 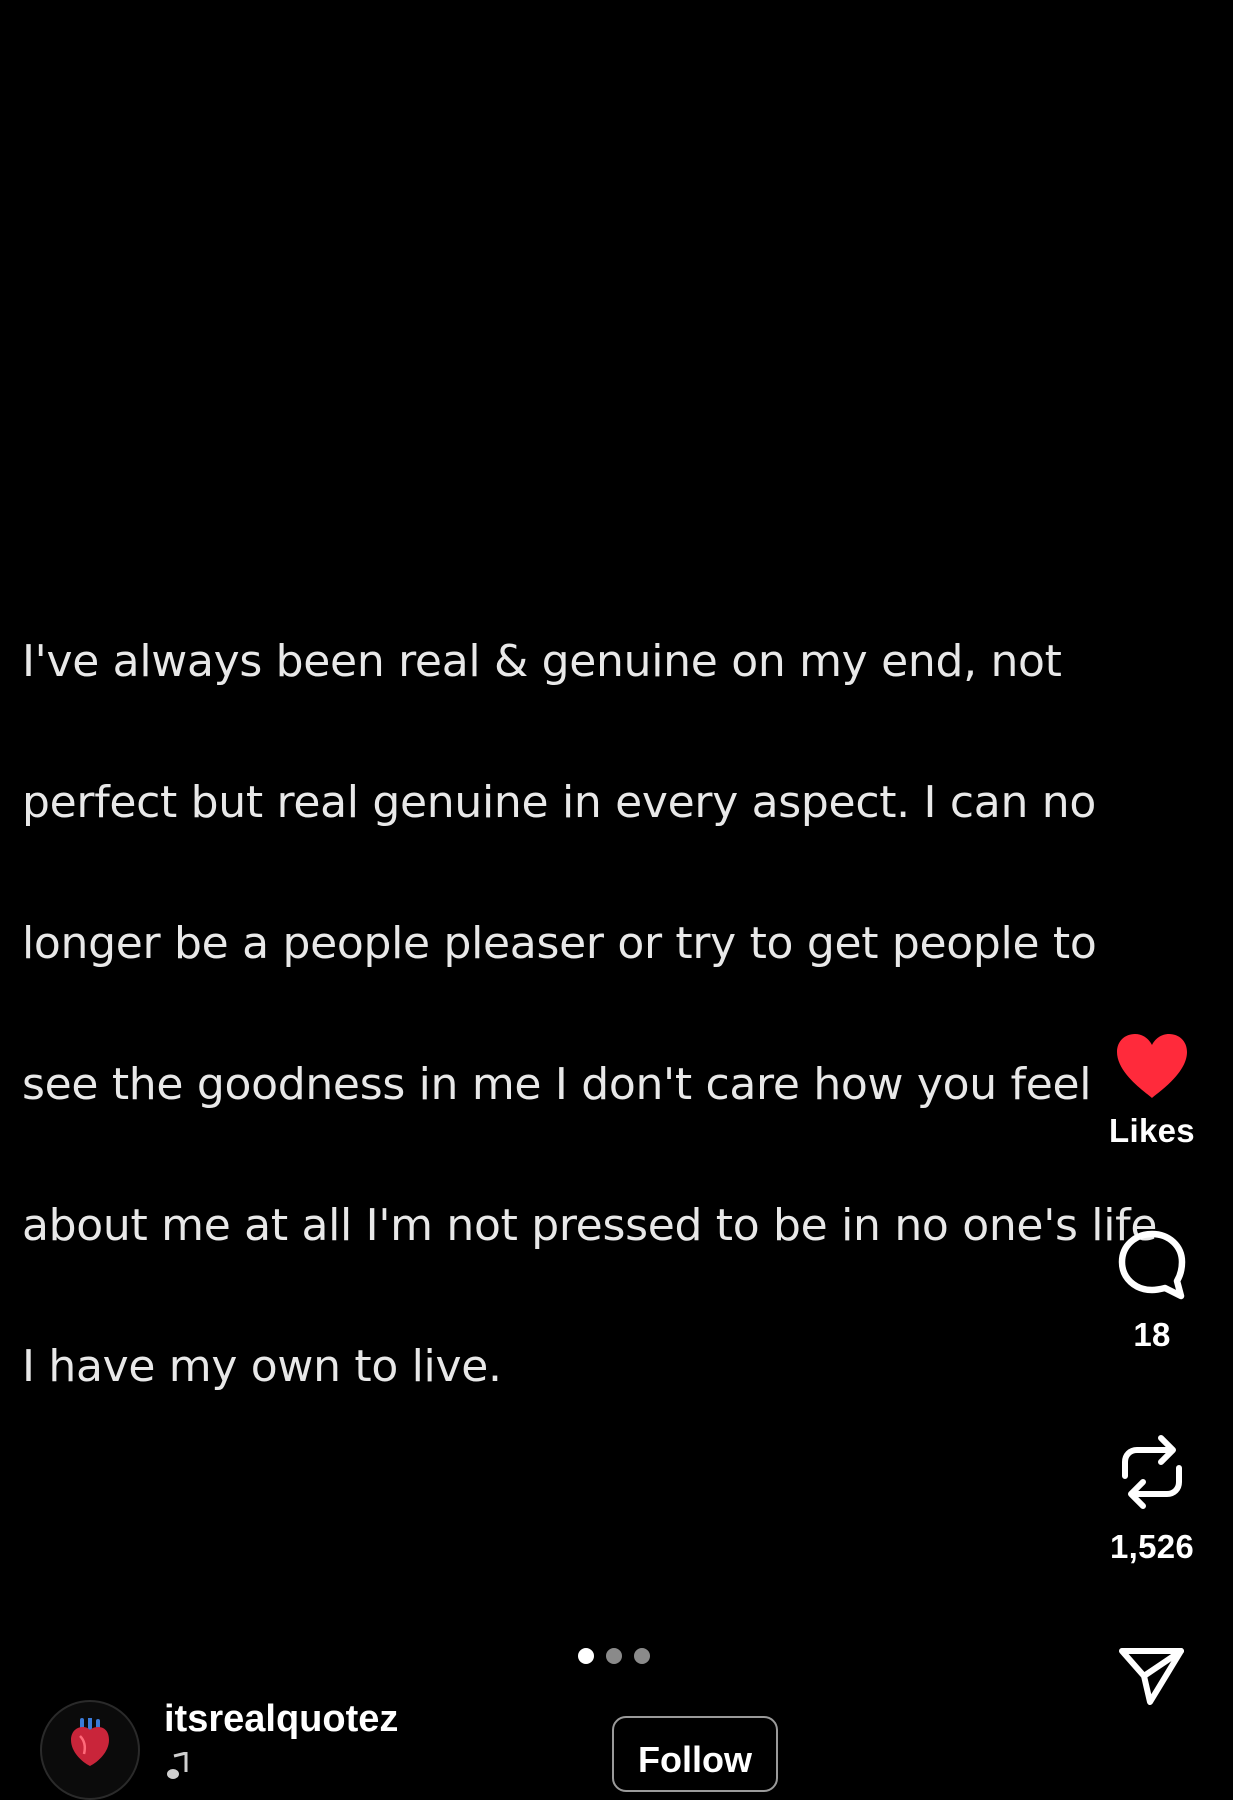 I want to click on pager-dot-active, so click(x=586, y=1656).